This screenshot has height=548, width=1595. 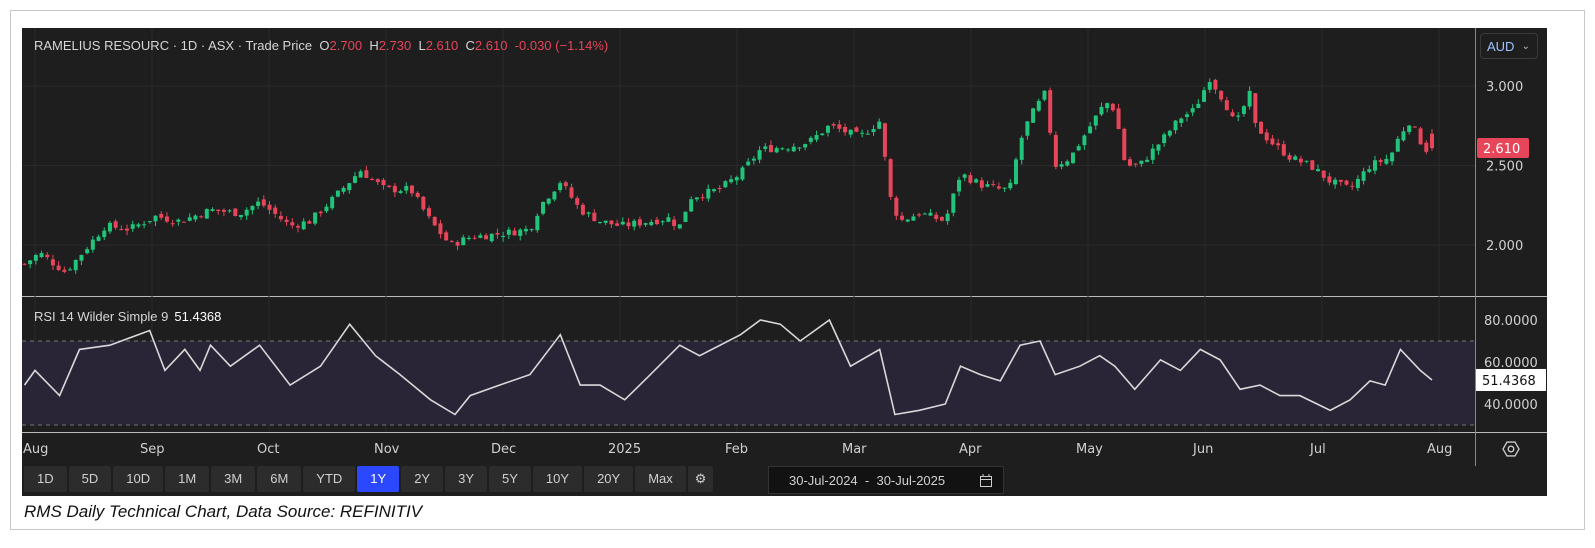 I want to click on x-tick-label: Aug, so click(x=1439, y=449).